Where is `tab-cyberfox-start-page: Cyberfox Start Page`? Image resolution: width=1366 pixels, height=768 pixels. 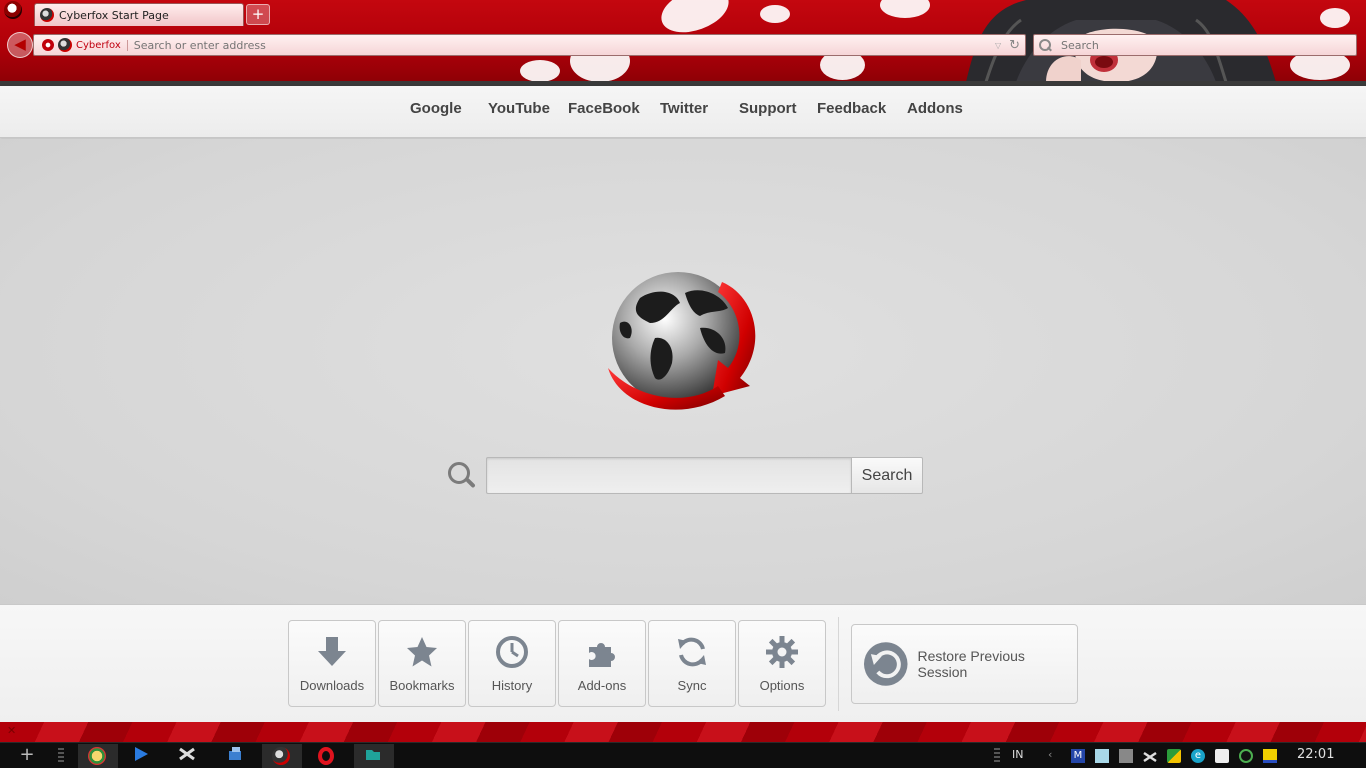 tab-cyberfox-start-page: Cyberfox Start Page is located at coordinates (139, 14).